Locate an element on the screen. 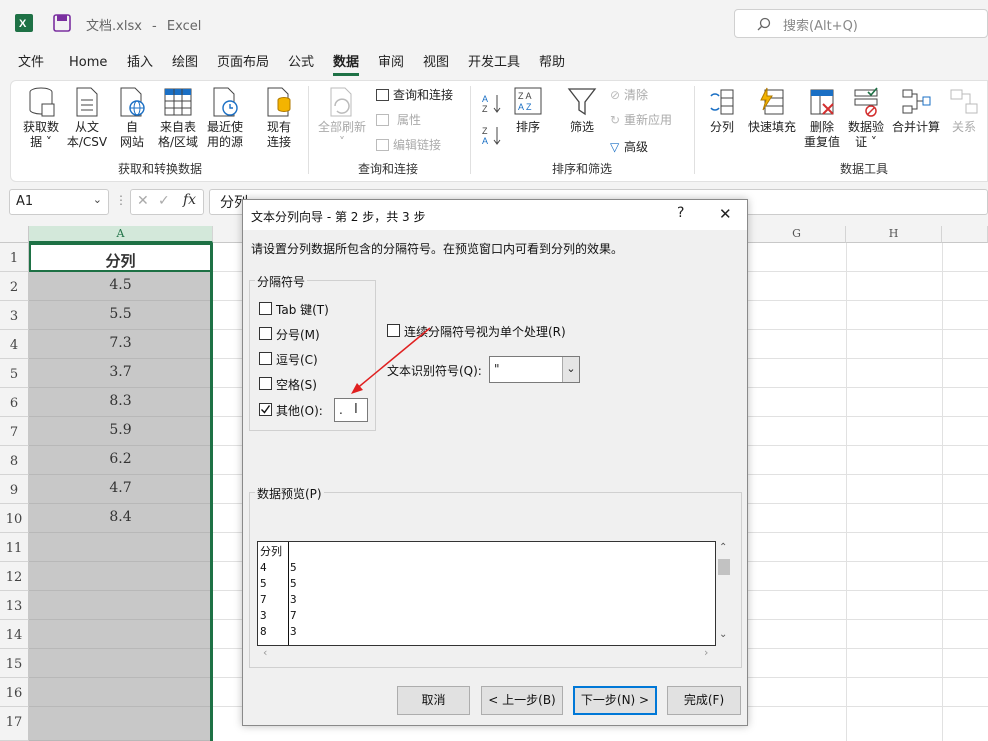 Image resolution: width=988 pixels, height=741 pixels. vertical-scrollbar: ⌃ ⌄ is located at coordinates (724, 593).